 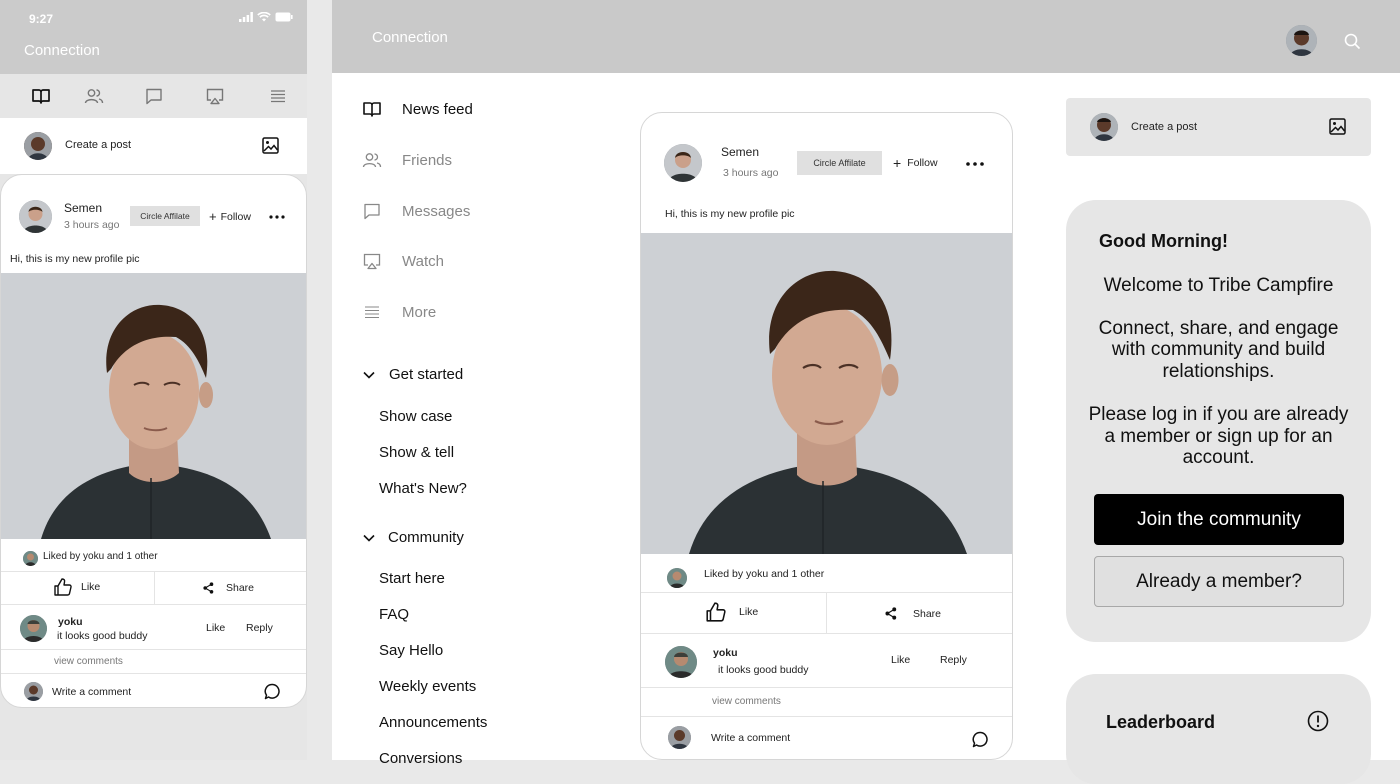 What do you see at coordinates (399, 312) in the screenshot?
I see `nav-more: More` at bounding box center [399, 312].